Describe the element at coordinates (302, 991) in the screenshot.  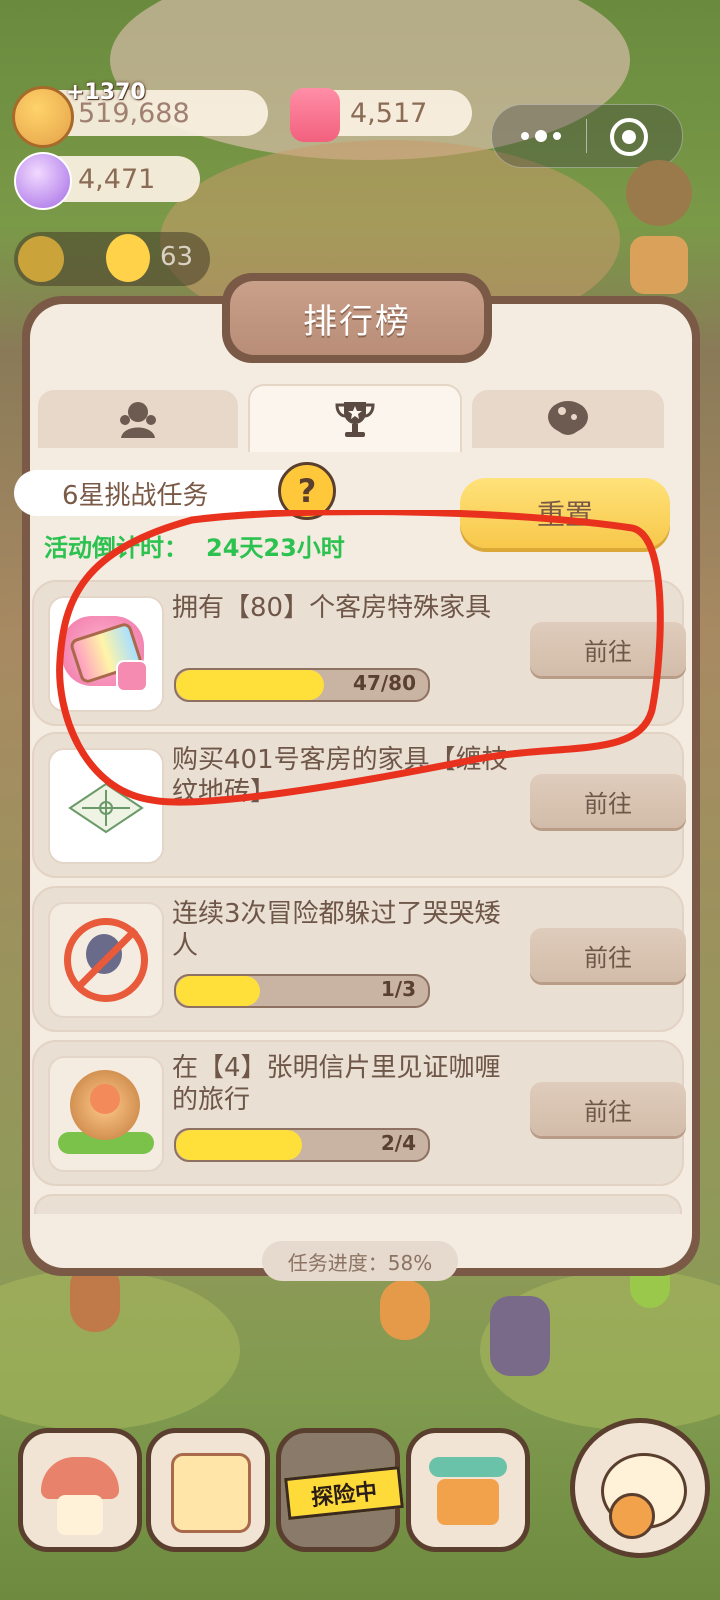
I see `task-progress-bar: 1/3` at that location.